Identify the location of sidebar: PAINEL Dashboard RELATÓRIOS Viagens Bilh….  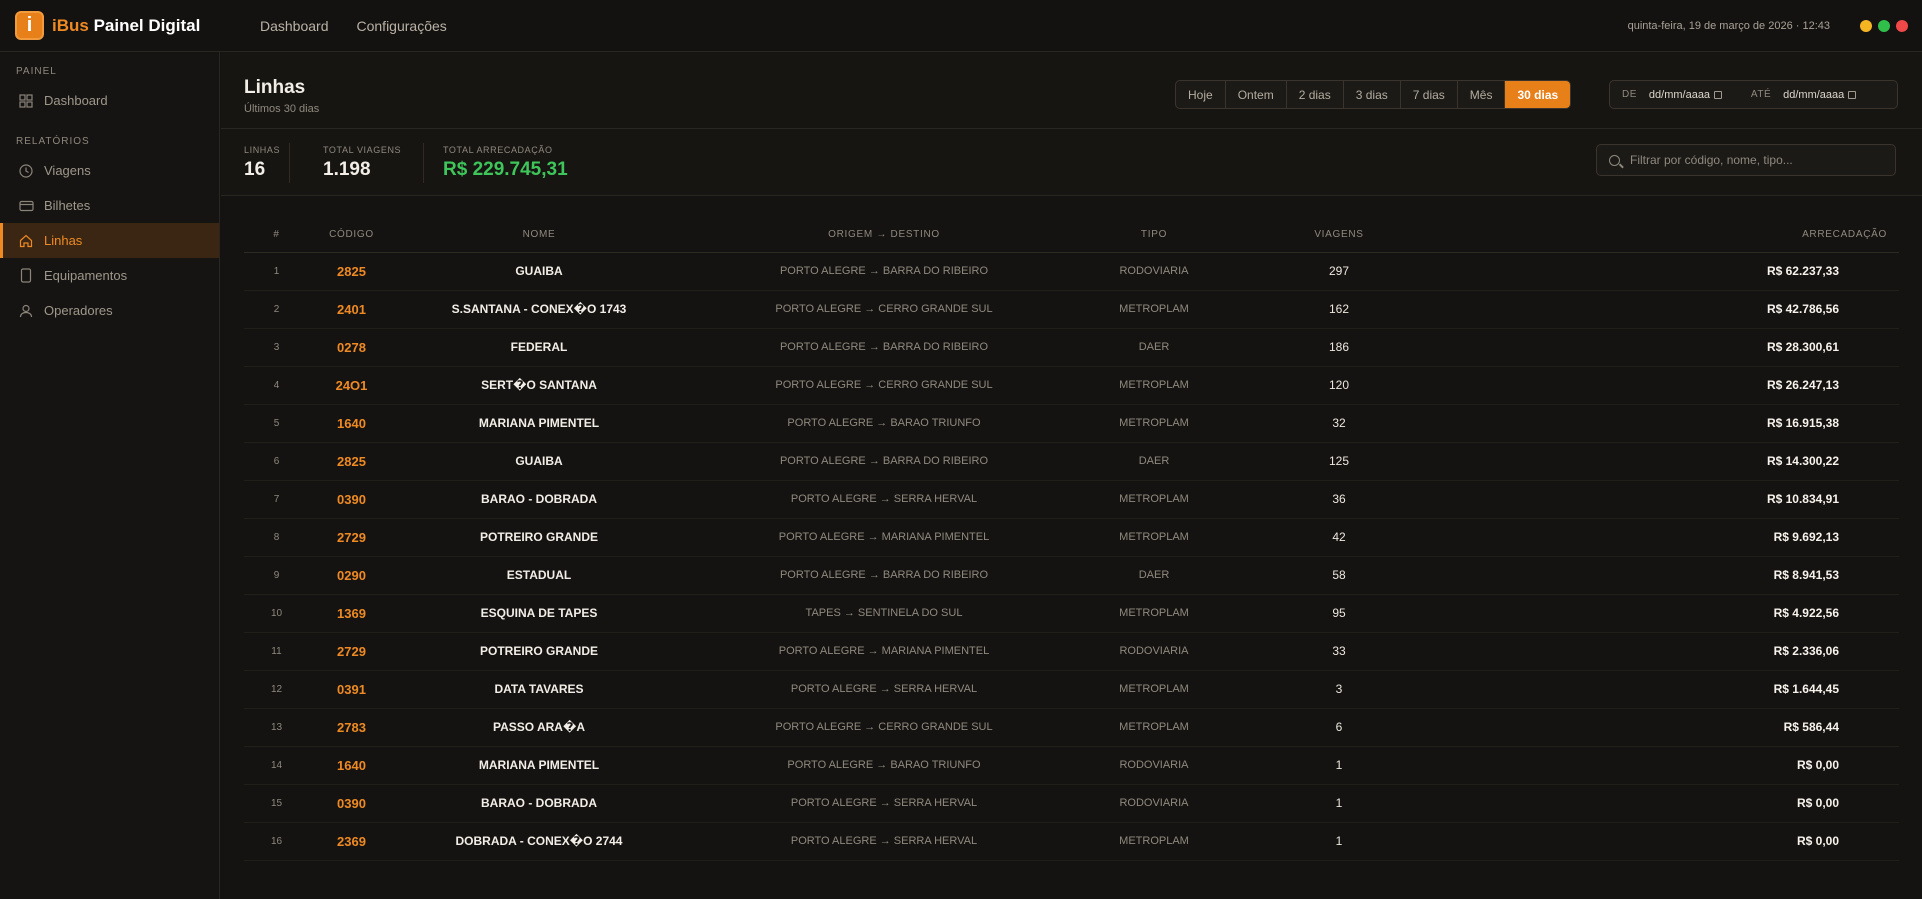
(110, 475).